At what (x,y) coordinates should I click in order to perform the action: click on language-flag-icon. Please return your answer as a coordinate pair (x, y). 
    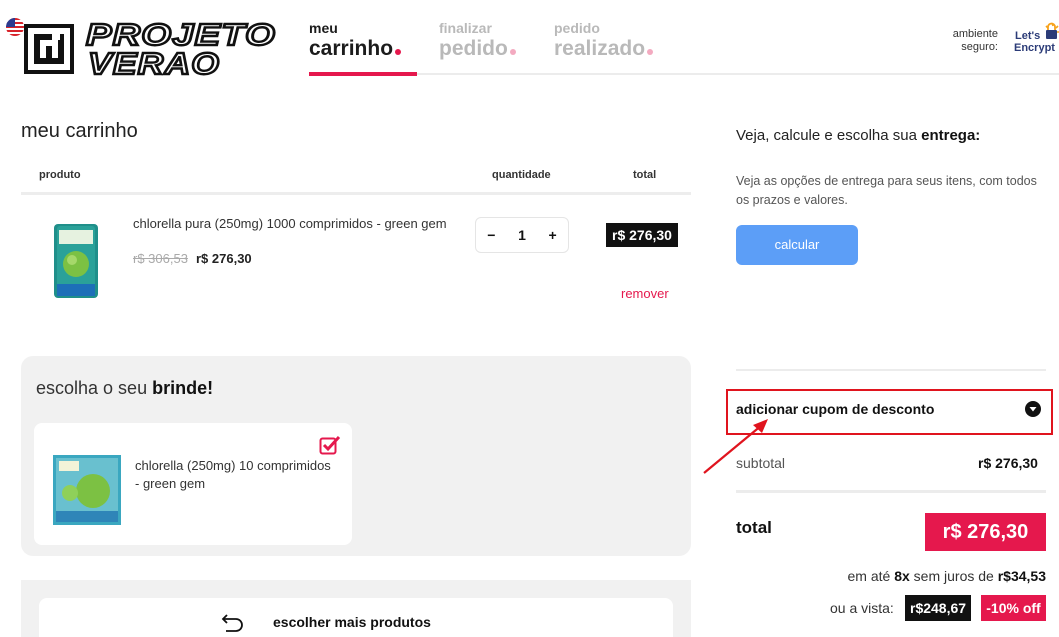
    Looking at the image, I should click on (15, 27).